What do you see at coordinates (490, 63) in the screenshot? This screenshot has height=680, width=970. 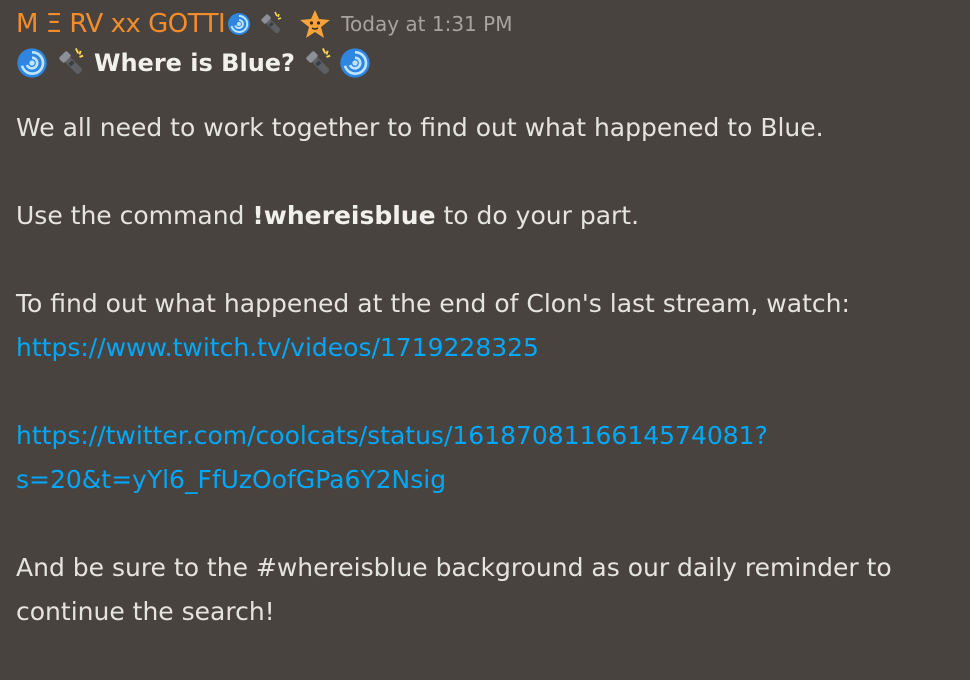 I see `message-title-line: Where is Blue?` at bounding box center [490, 63].